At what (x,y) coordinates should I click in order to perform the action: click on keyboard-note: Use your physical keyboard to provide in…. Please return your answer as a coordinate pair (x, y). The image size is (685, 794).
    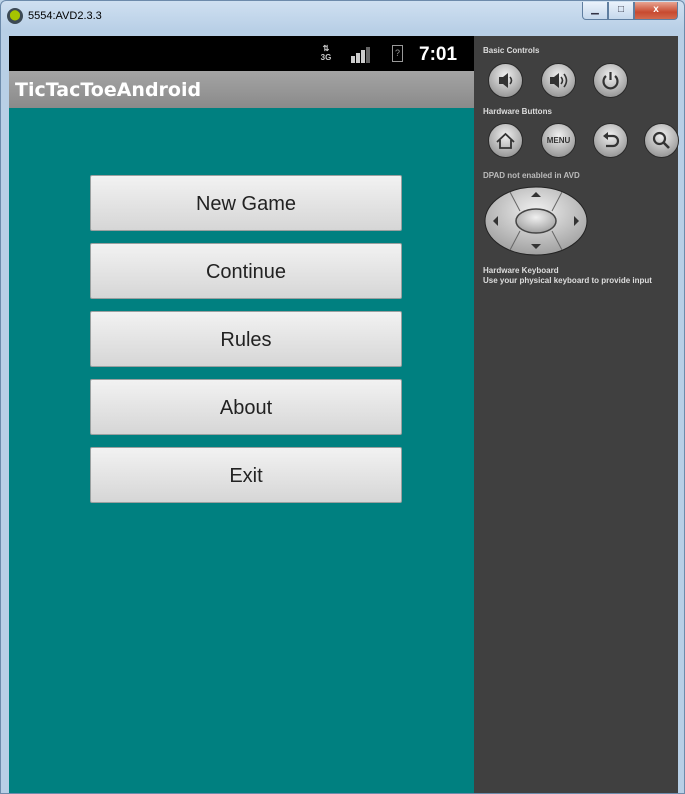
    Looking at the image, I should click on (567, 280).